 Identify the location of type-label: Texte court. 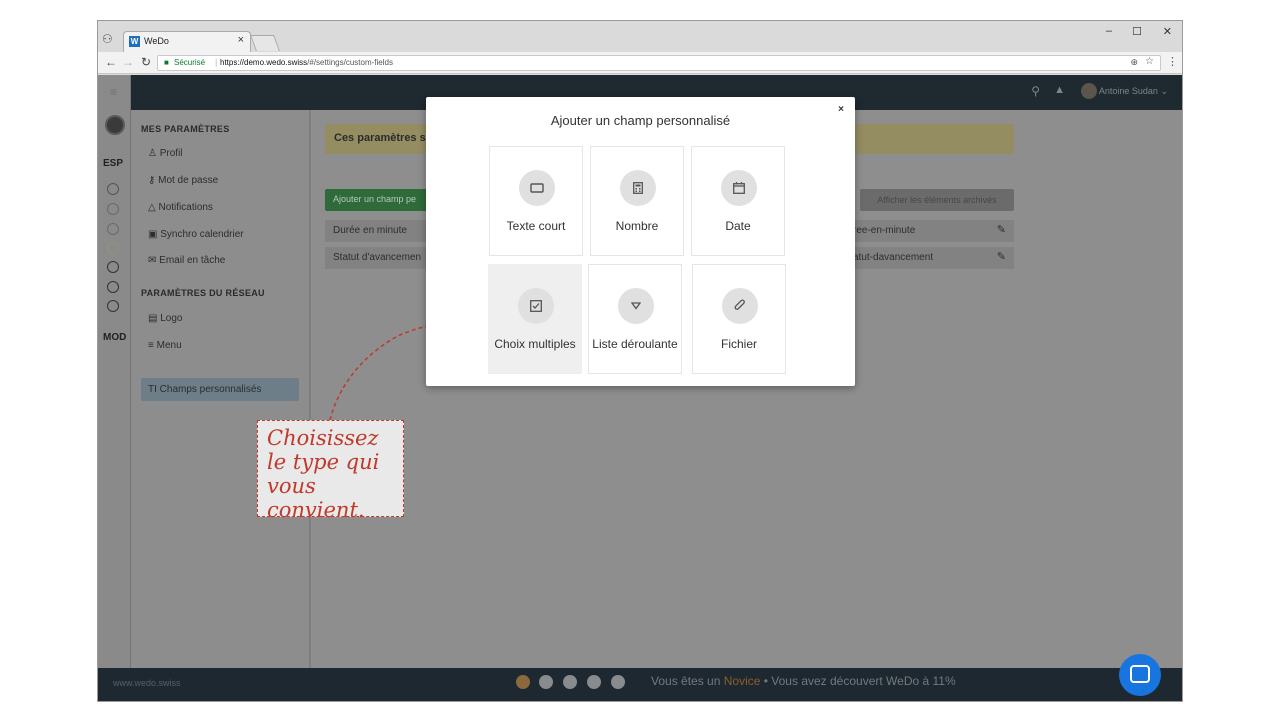
(536, 226).